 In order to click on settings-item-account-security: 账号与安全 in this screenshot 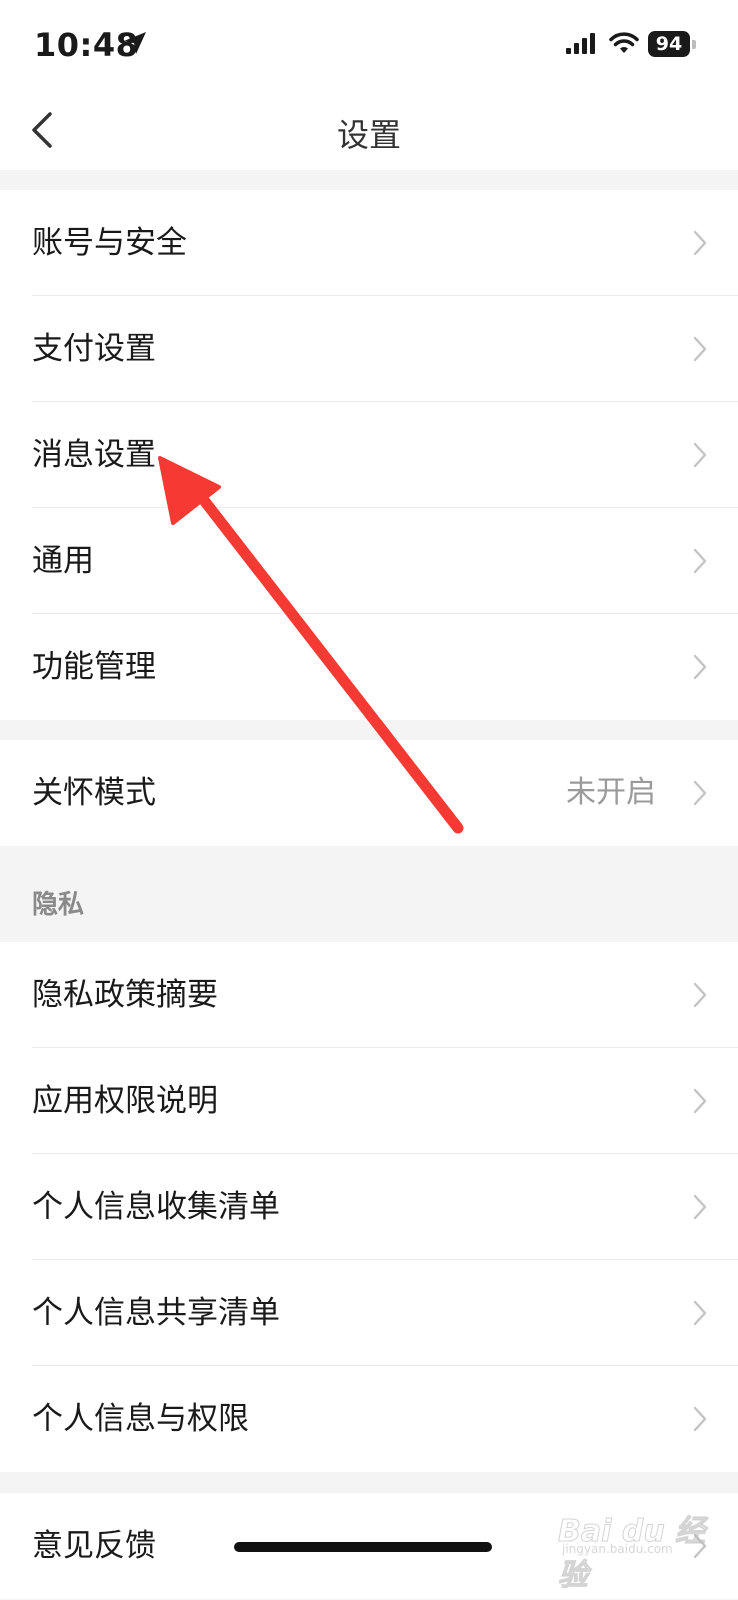, I will do `click(369, 243)`.